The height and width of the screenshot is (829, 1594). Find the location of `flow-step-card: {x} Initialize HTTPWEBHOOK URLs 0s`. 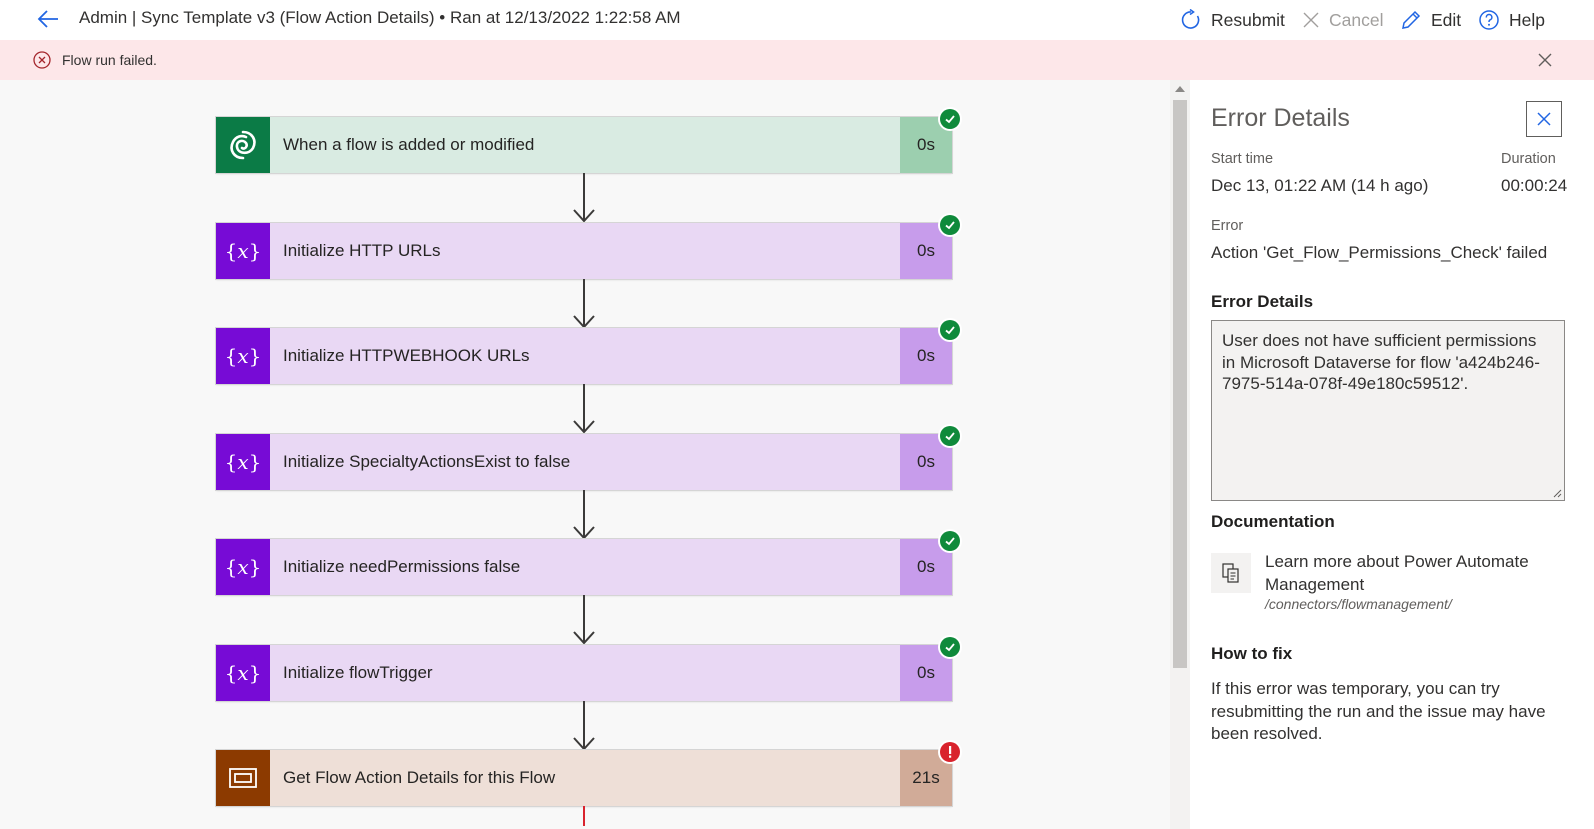

flow-step-card: {x} Initialize HTTPWEBHOOK URLs 0s is located at coordinates (588, 352).